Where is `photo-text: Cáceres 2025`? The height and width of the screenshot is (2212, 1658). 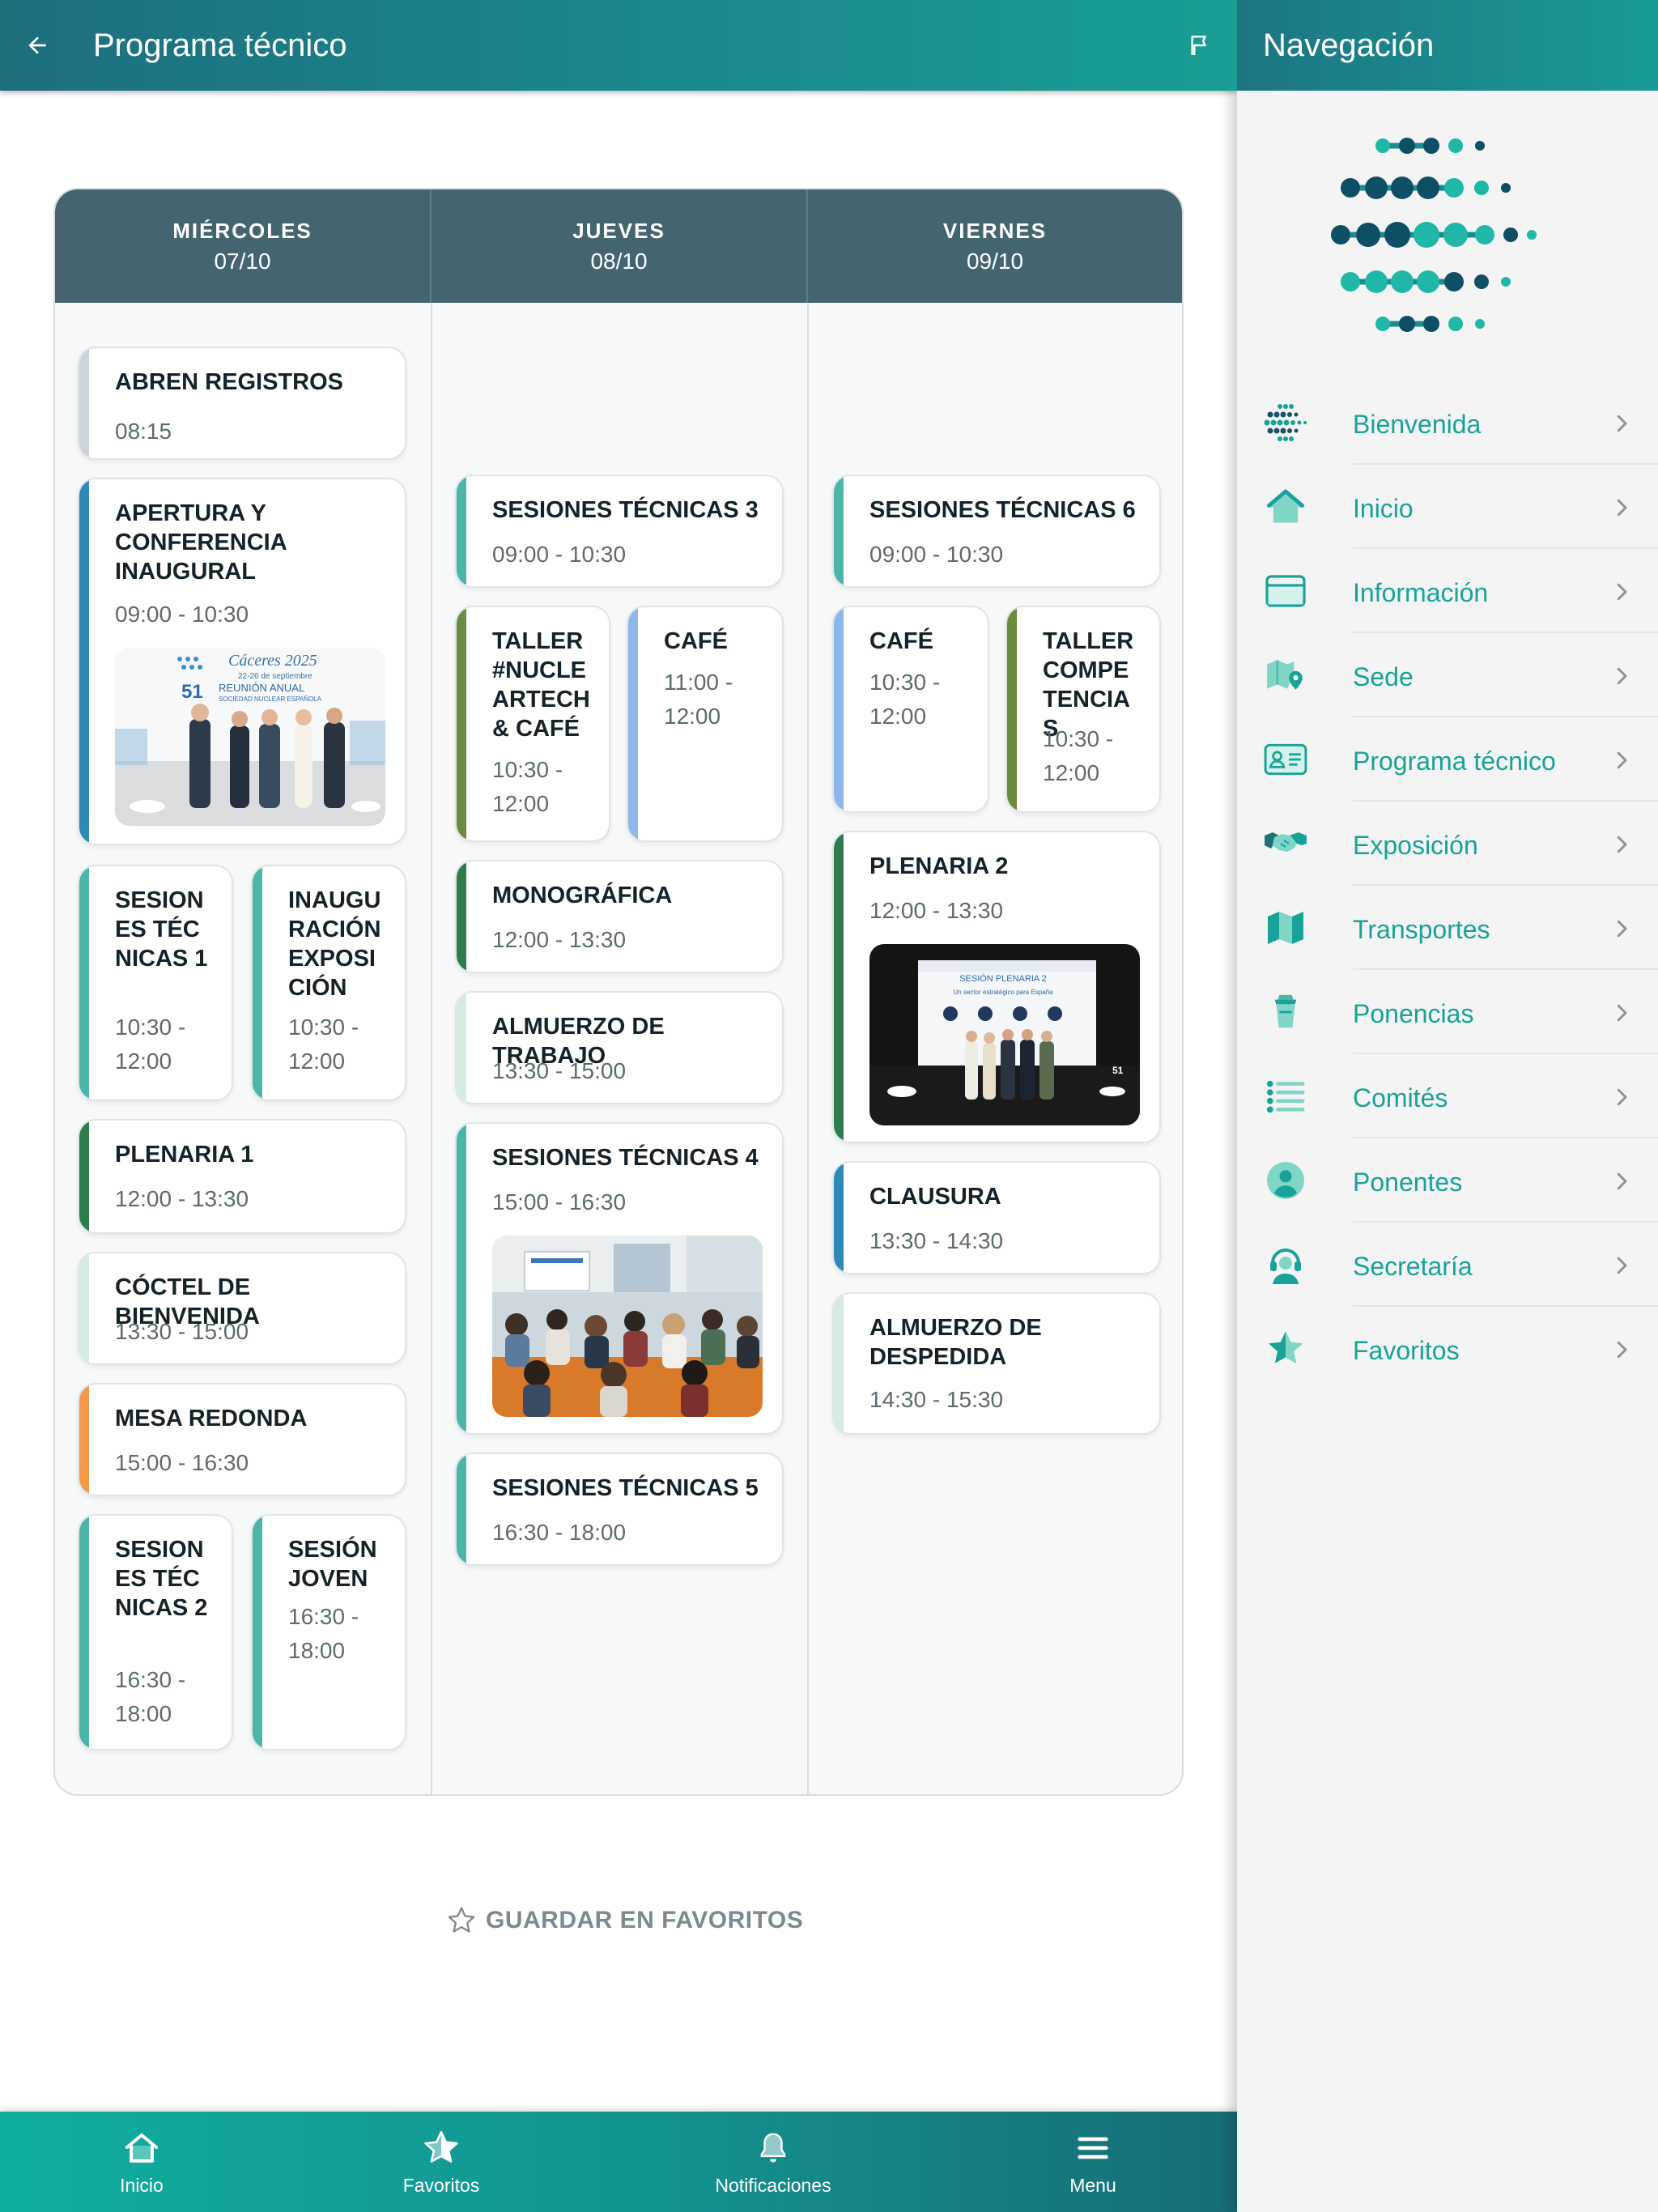 photo-text: Cáceres 2025 is located at coordinates (272, 661).